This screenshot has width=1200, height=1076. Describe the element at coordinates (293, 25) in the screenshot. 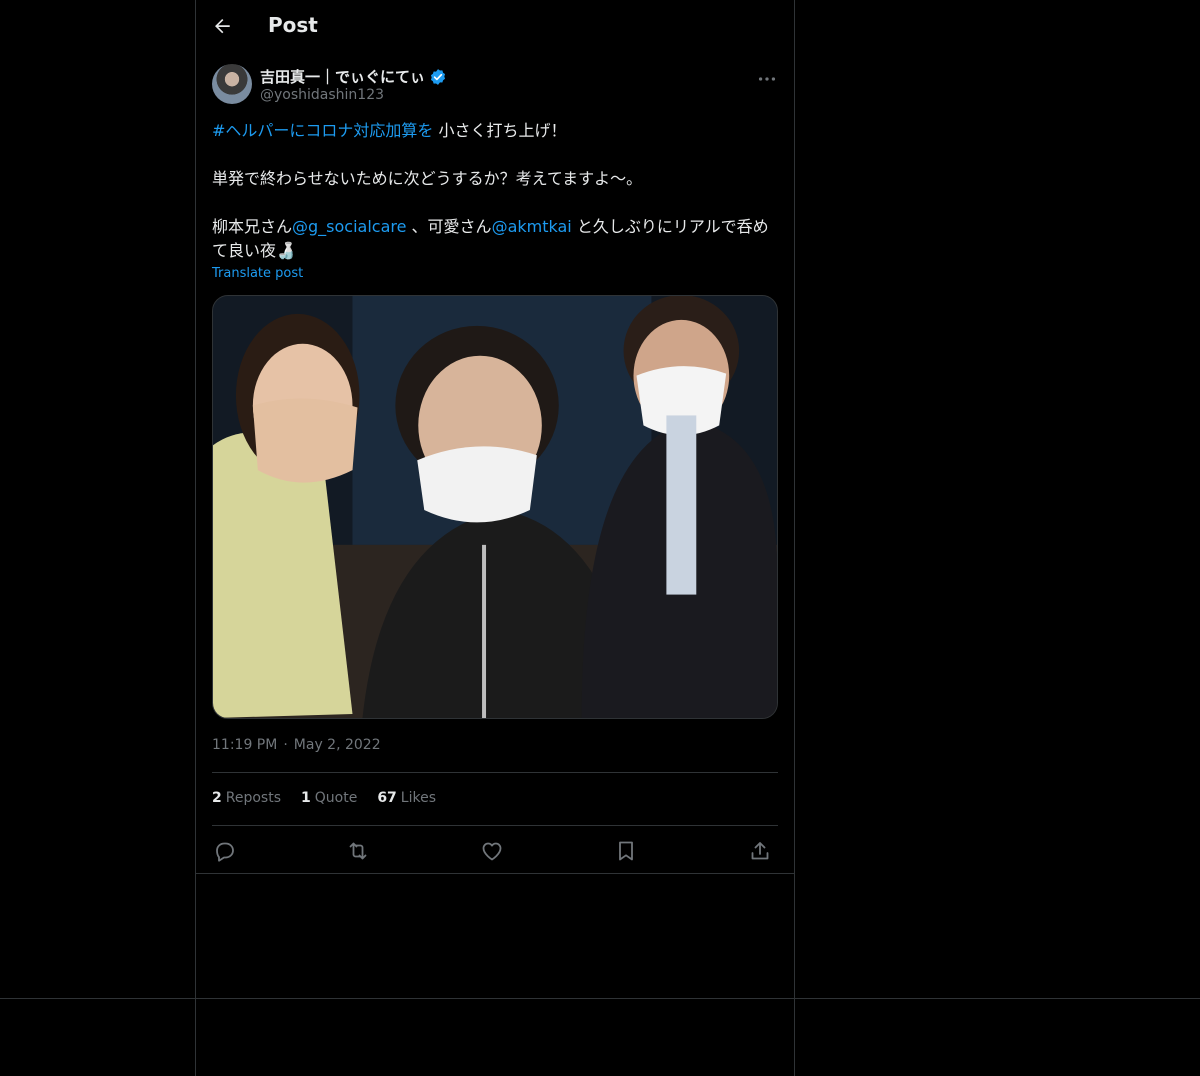

I see `page-title: Post` at that location.